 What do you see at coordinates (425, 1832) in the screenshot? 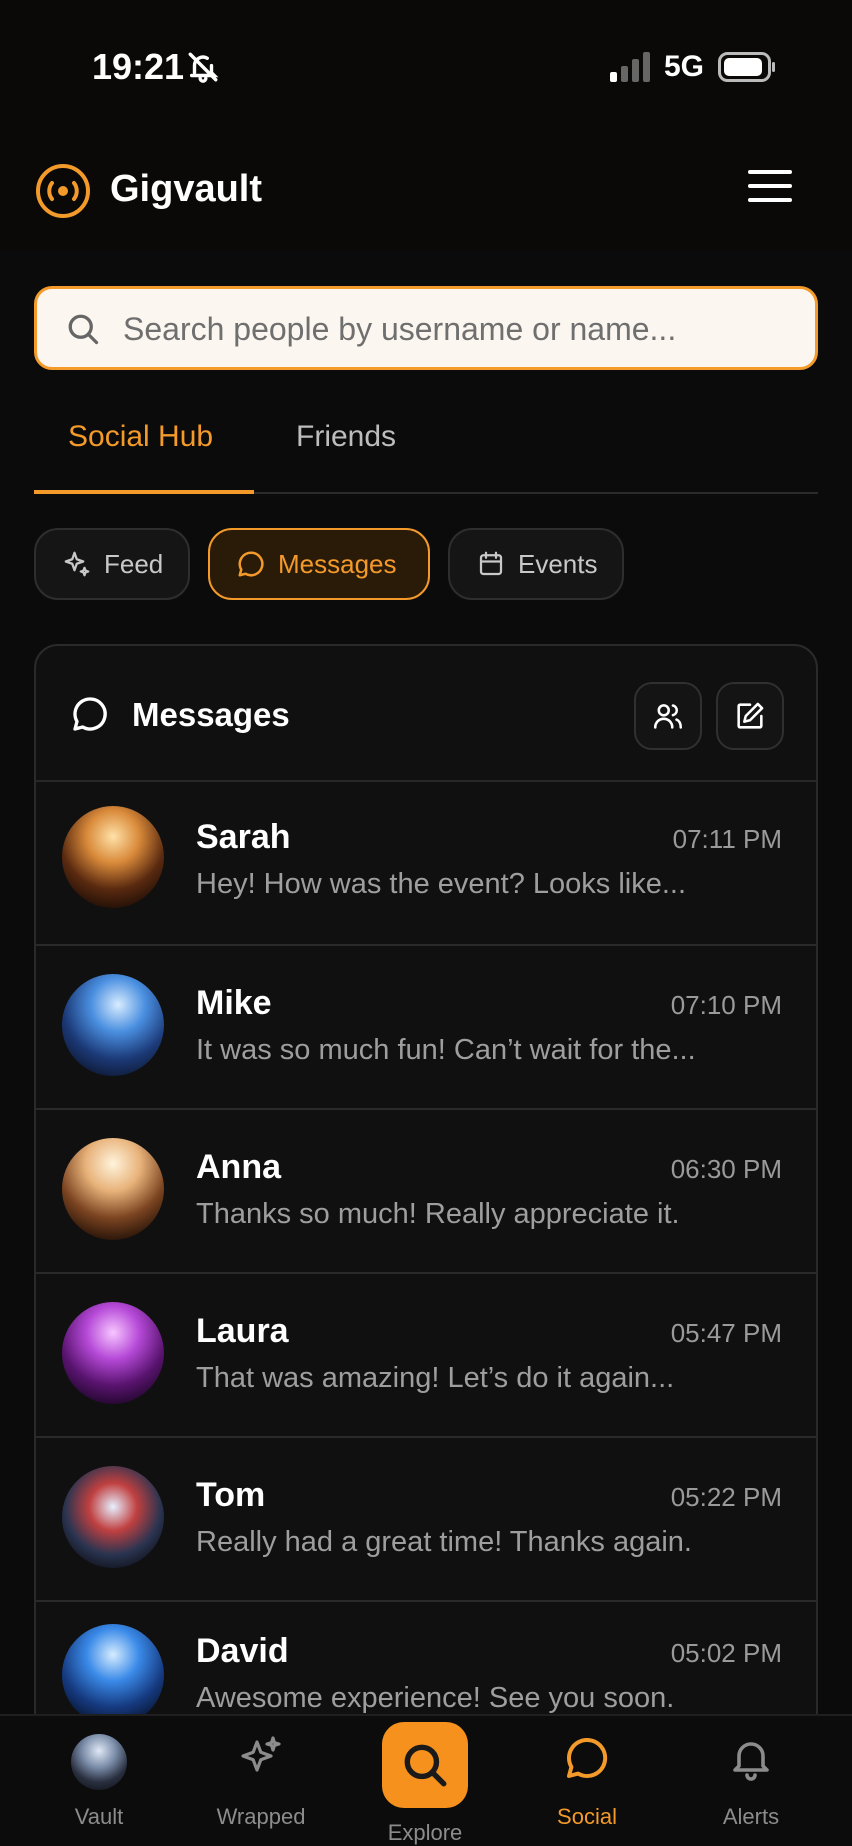
I see `nav-label: Explore` at bounding box center [425, 1832].